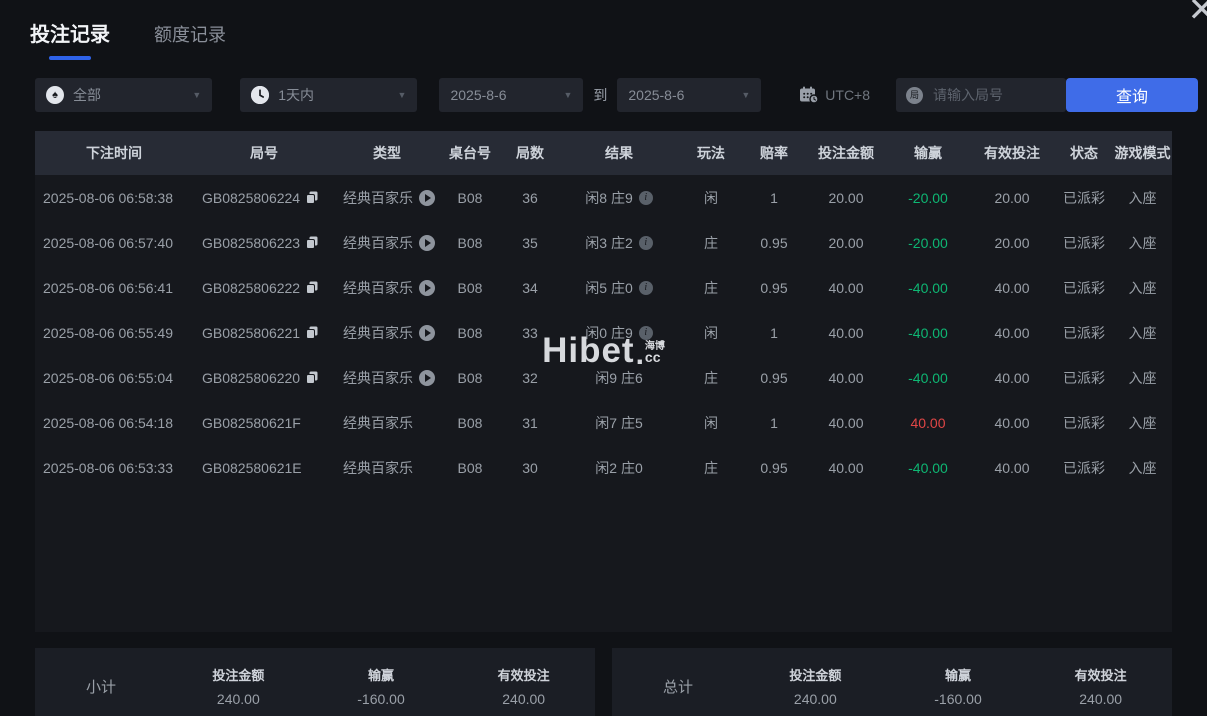 This screenshot has height=716, width=1207. Describe the element at coordinates (1142, 153) in the screenshot. I see `col-header-game-mode: 游戏模式` at that location.